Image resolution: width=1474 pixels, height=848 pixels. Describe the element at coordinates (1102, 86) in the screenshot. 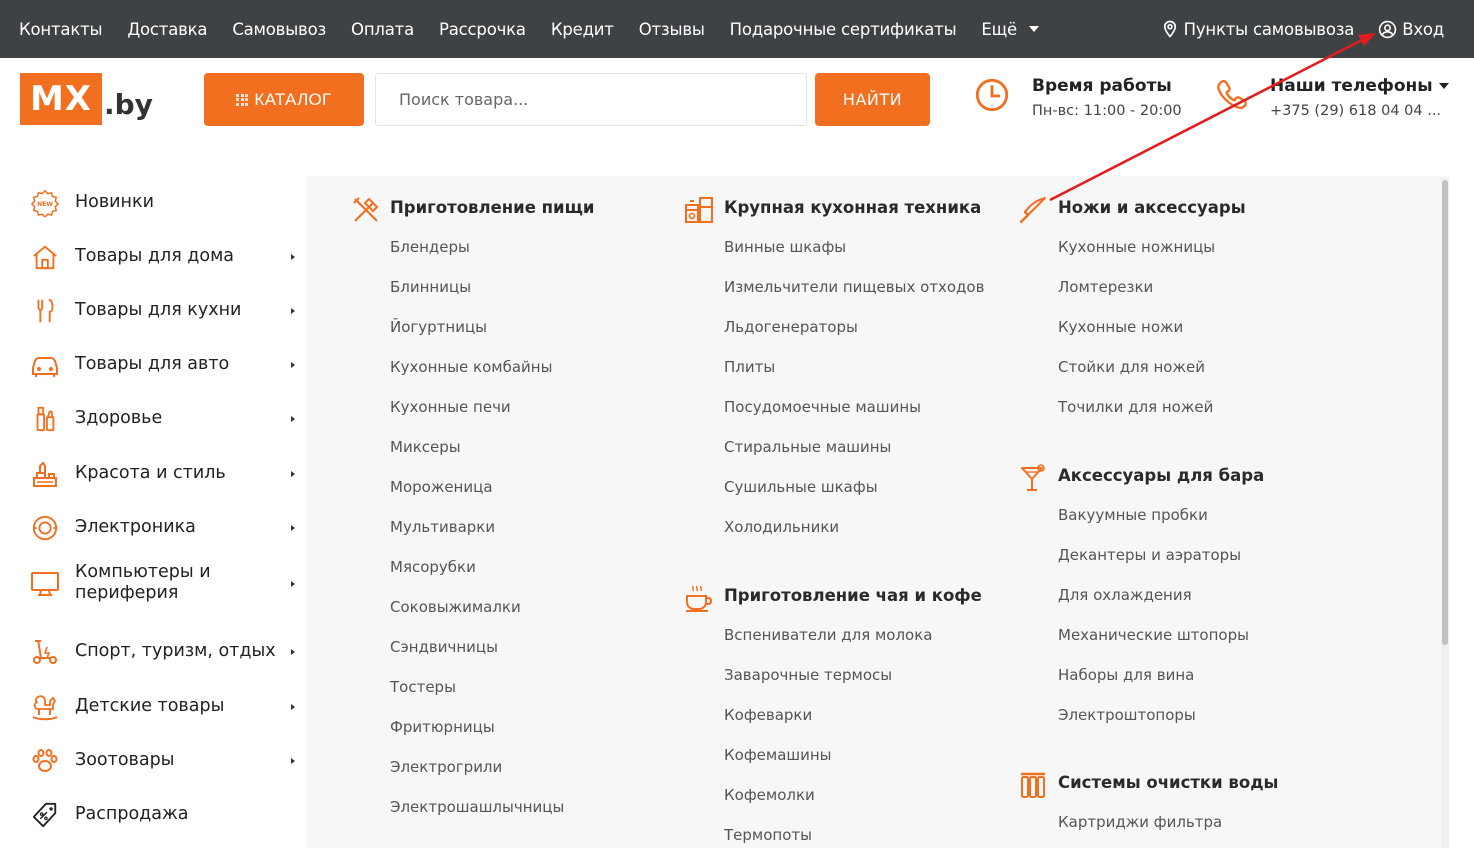

I see `working-hours-title: Время работы` at that location.